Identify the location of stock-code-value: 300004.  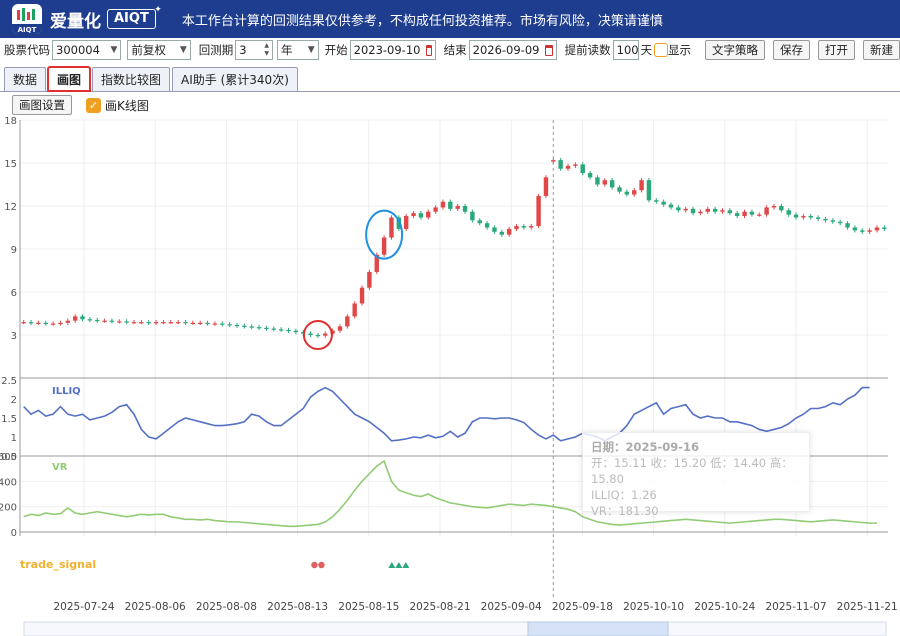
(78, 50).